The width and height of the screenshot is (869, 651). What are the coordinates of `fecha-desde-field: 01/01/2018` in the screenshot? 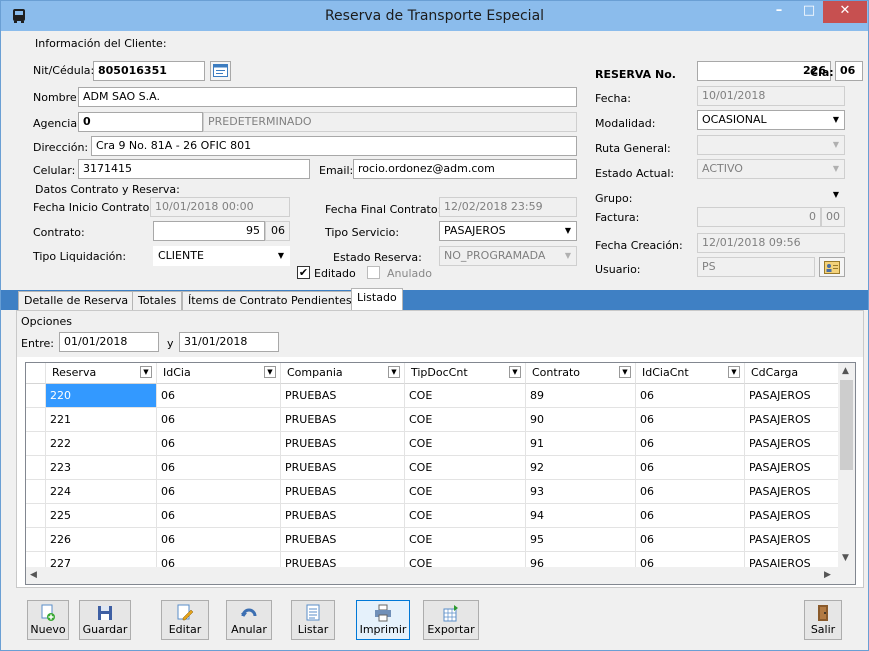 It's located at (109, 342).